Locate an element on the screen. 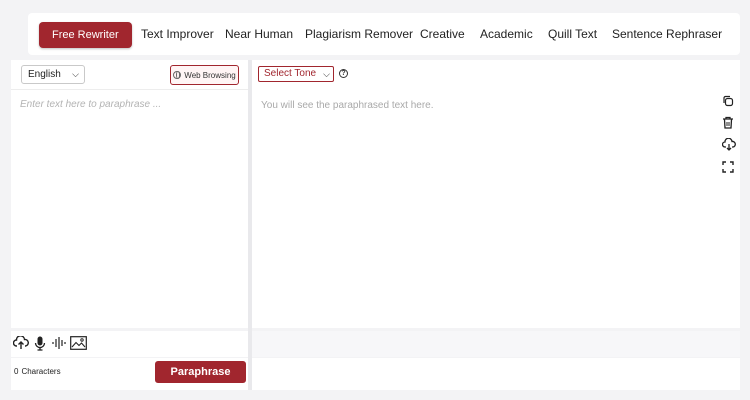 This screenshot has height=400, width=750. output-actions is located at coordinates (728, 138).